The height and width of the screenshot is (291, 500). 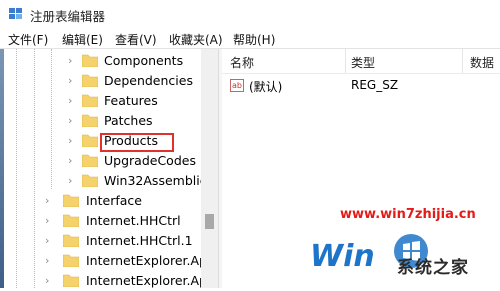 What do you see at coordinates (68, 16) in the screenshot?
I see `window-title: 注册表编辑器` at bounding box center [68, 16].